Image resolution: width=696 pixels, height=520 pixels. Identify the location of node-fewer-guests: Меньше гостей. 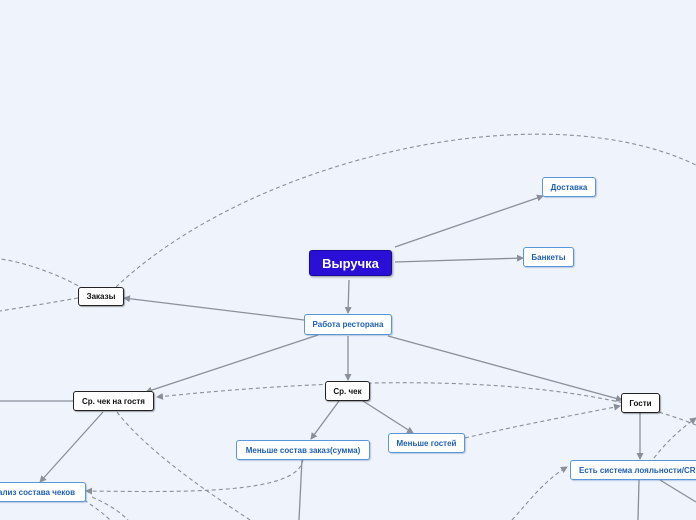
(426, 443).